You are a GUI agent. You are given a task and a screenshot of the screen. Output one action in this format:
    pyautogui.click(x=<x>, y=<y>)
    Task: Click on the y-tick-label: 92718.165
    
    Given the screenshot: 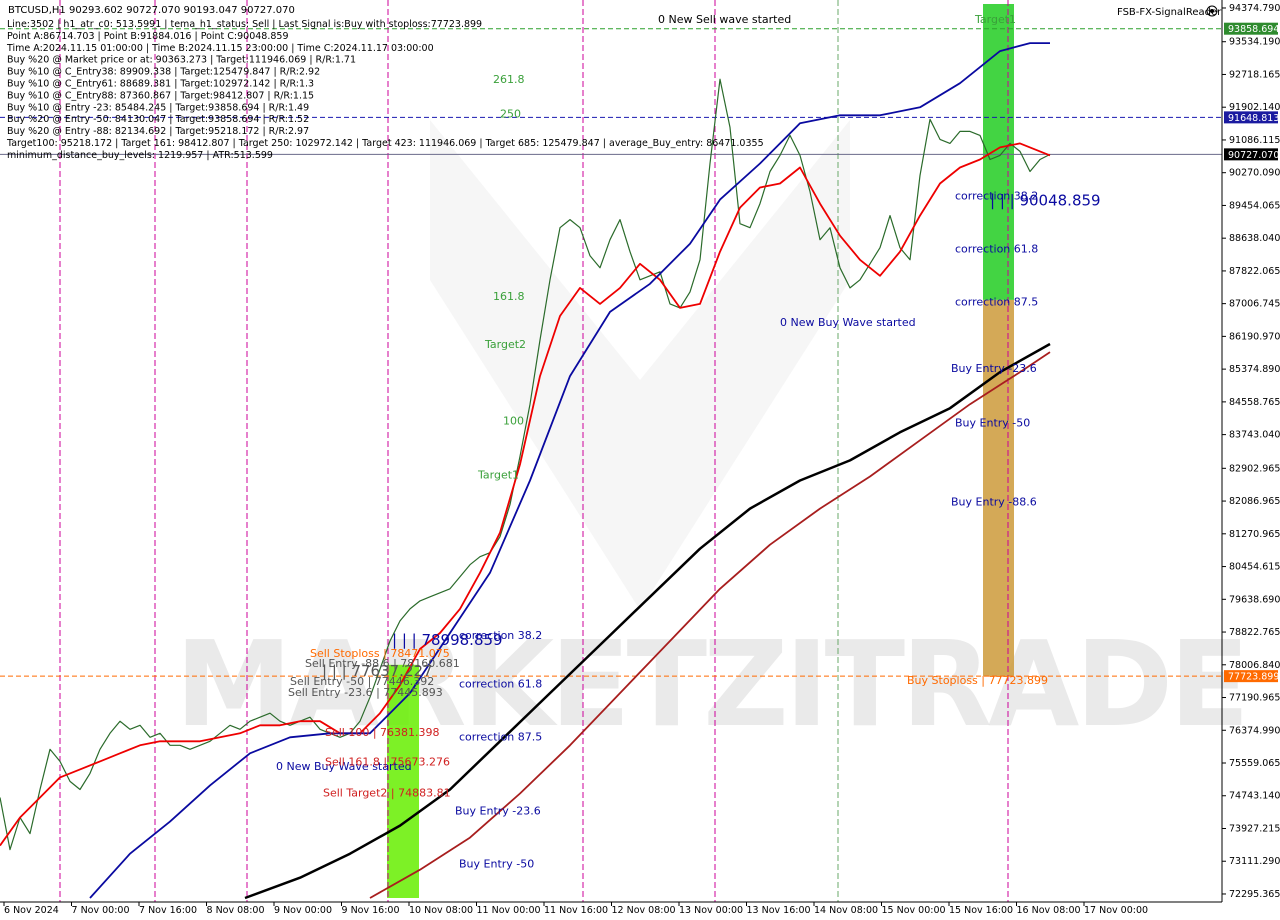 What is the action you would take?
    pyautogui.click(x=1254, y=74)
    